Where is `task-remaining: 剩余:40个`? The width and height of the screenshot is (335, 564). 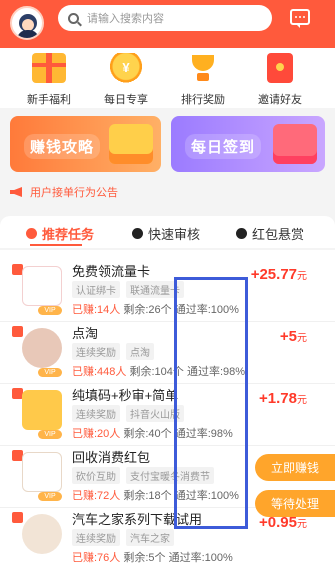 task-remaining: 剩余:40个 is located at coordinates (147, 434).